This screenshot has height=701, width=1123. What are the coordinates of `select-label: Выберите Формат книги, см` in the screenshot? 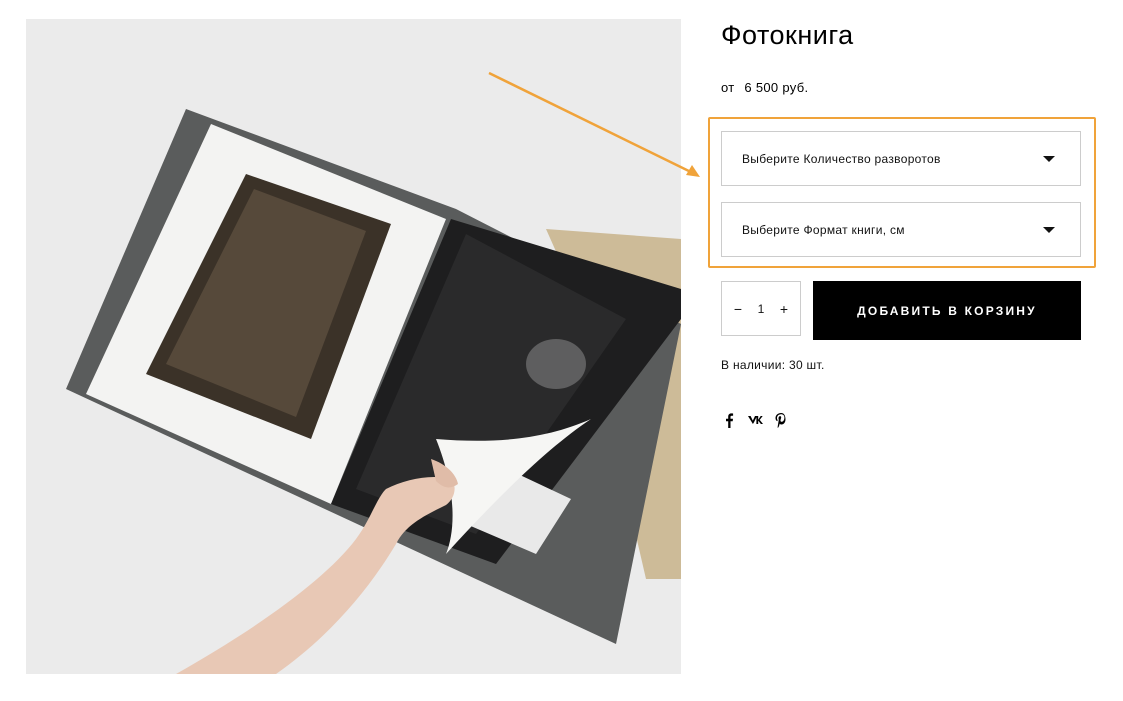 It's located at (823, 229).